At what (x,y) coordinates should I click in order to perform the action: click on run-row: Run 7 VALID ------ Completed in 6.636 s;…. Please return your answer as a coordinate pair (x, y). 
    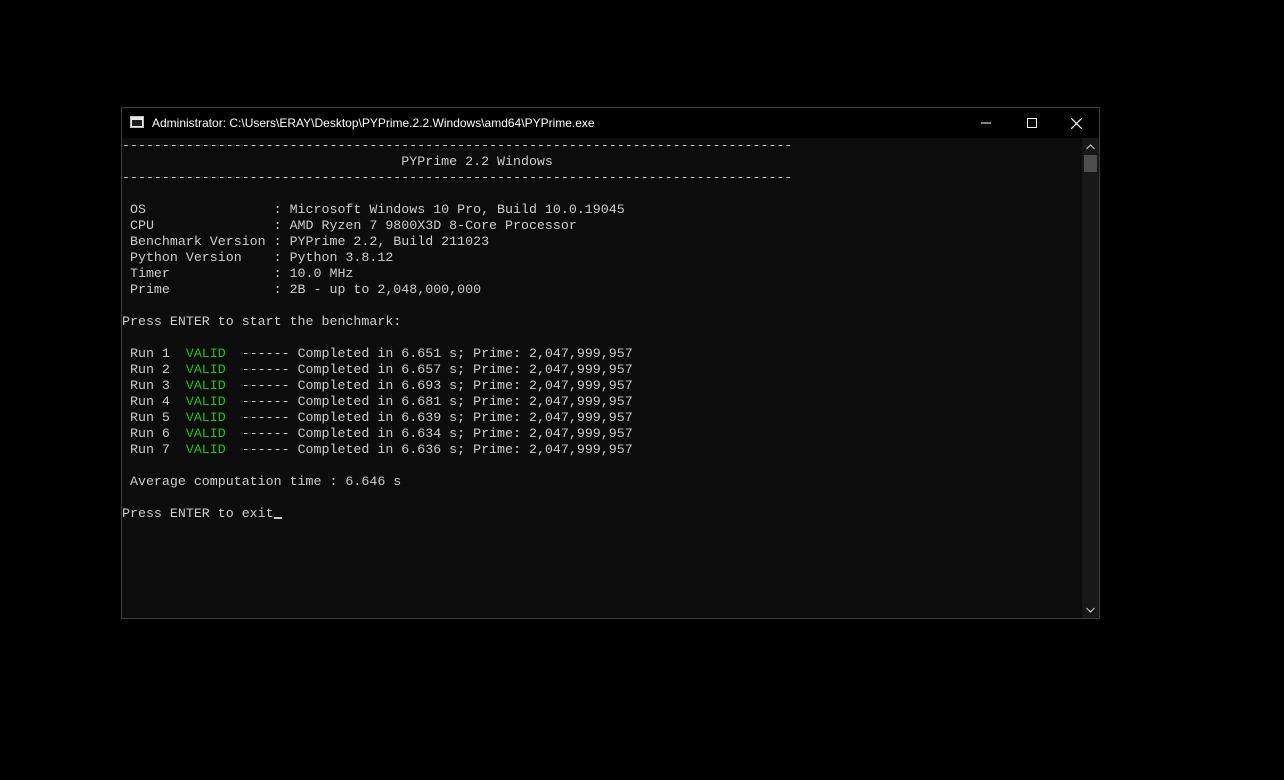
    Looking at the image, I should click on (377, 450).